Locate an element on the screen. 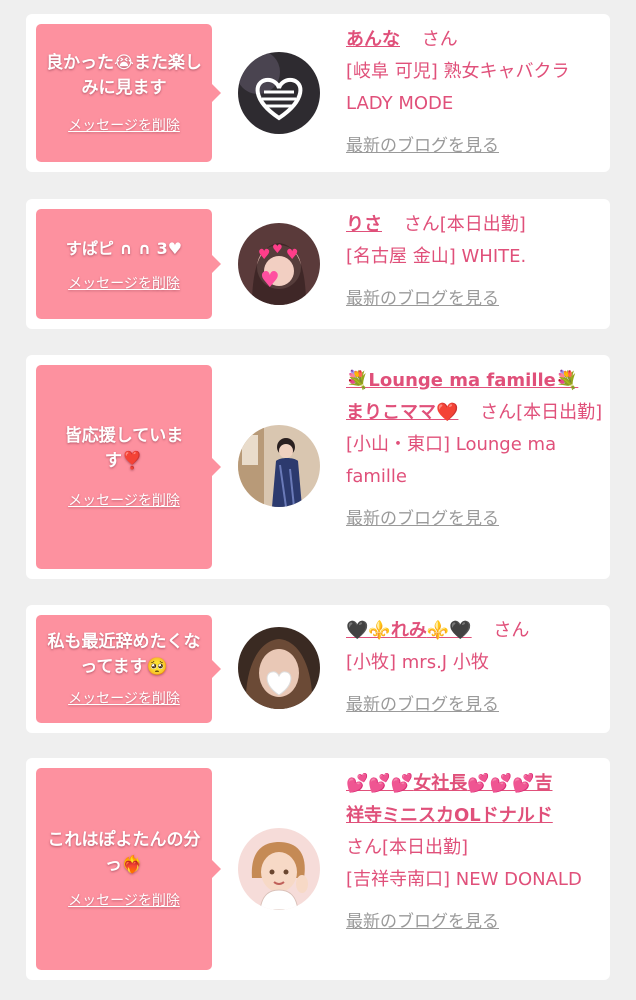  cast-name-line: 祥寺ミニスカOLドナルド is located at coordinates (475, 816).